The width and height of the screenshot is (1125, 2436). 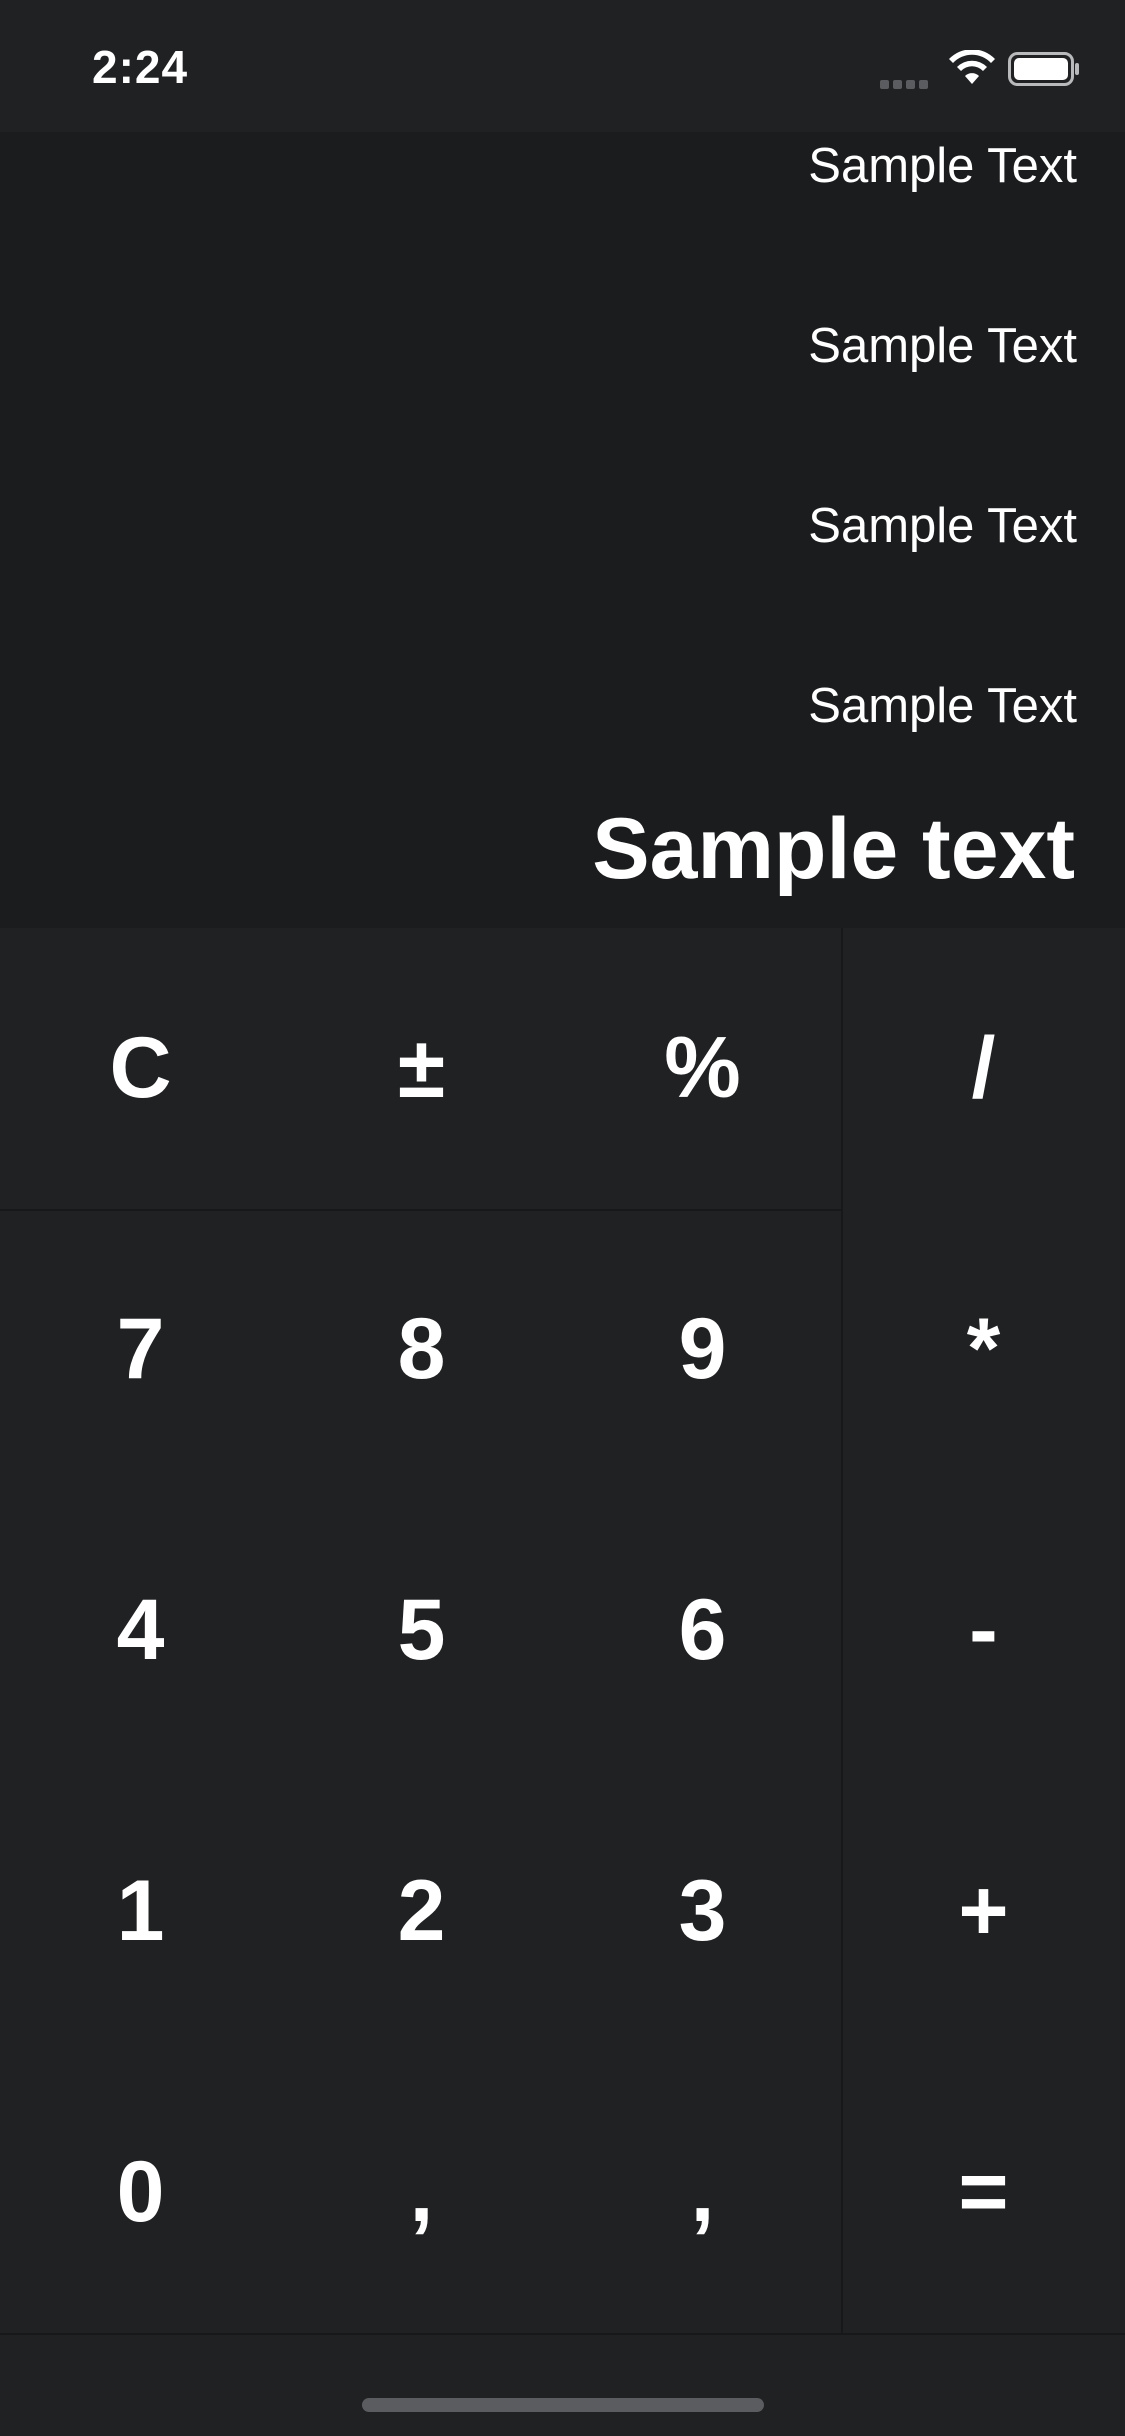 I want to click on equals-button: =, so click(x=983, y=2192).